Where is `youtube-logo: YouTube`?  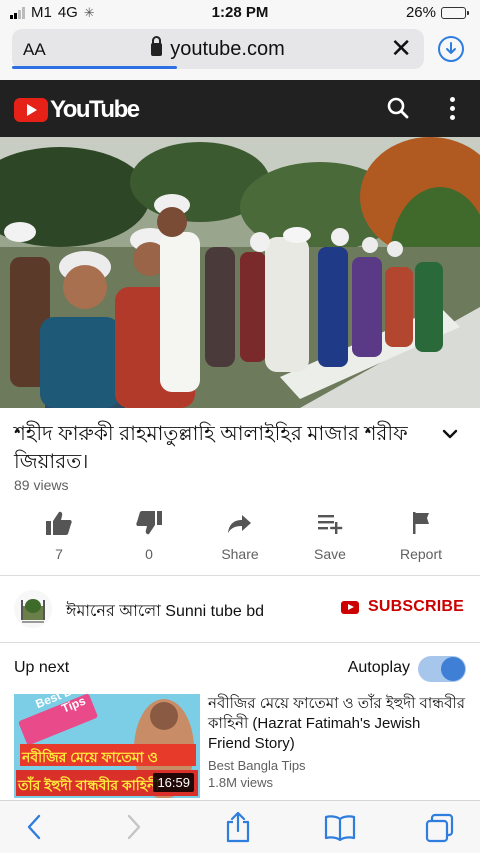
youtube-logo: YouTube is located at coordinates (77, 110).